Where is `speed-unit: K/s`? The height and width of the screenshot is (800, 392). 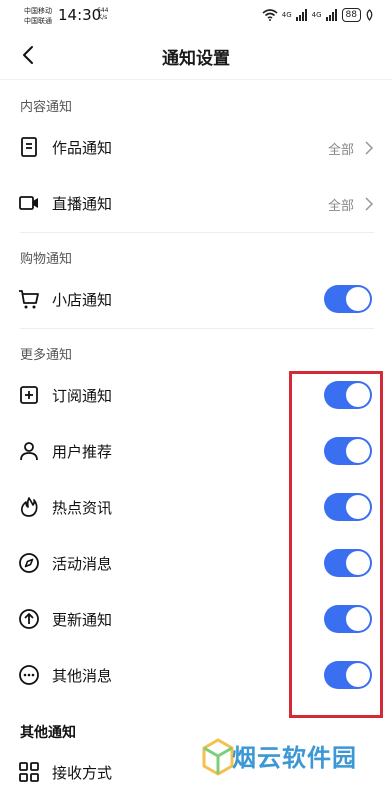
speed-unit: K/s is located at coordinates (103, 17).